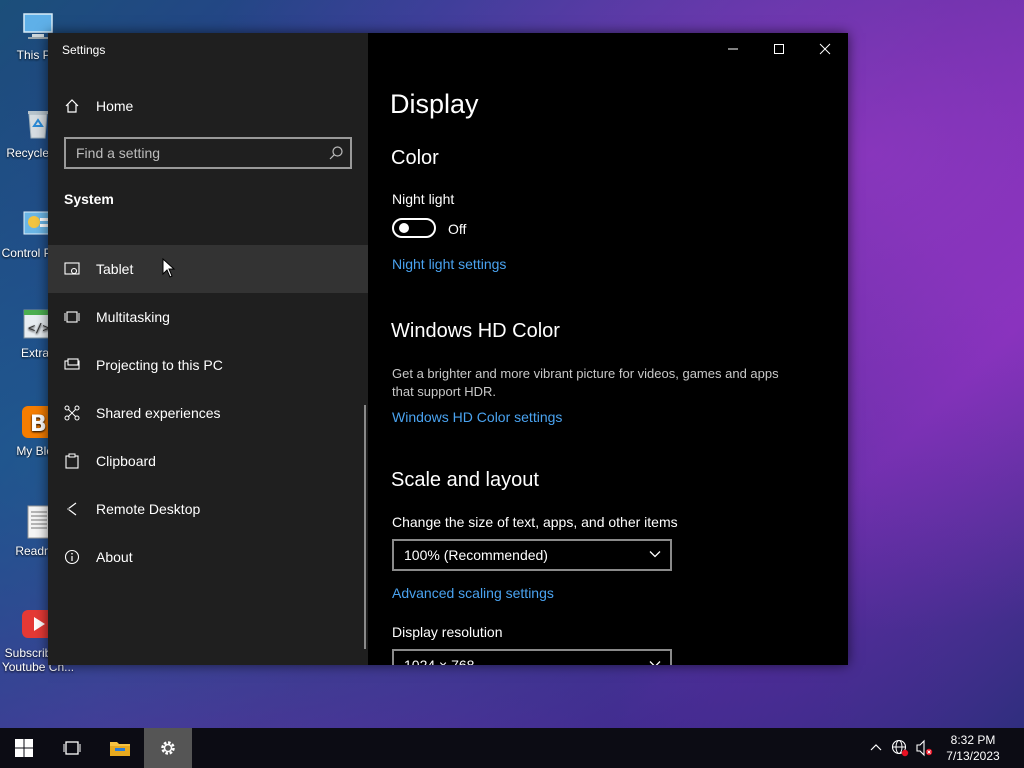 The image size is (1024, 768). I want to click on section-heading-scale: Scale and layout, so click(465, 480).